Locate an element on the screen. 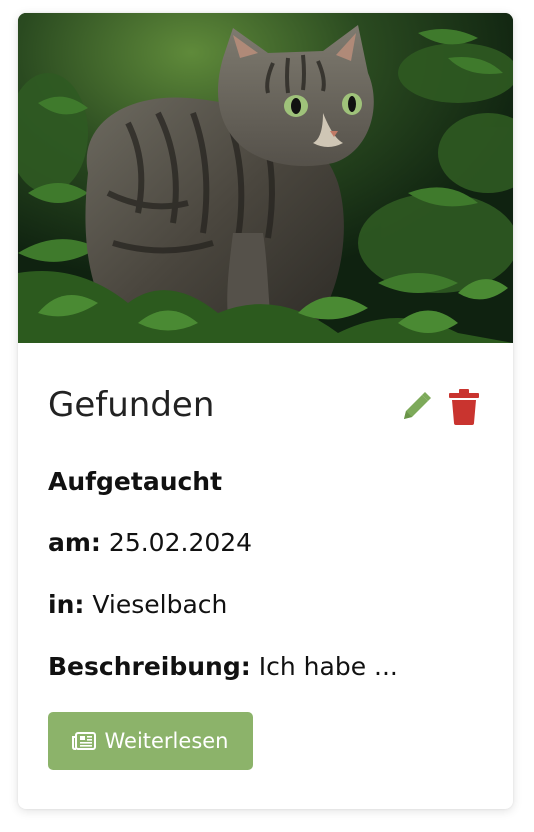 The height and width of the screenshot is (832, 534). status-line: Aufgetaucht is located at coordinates (265, 482).